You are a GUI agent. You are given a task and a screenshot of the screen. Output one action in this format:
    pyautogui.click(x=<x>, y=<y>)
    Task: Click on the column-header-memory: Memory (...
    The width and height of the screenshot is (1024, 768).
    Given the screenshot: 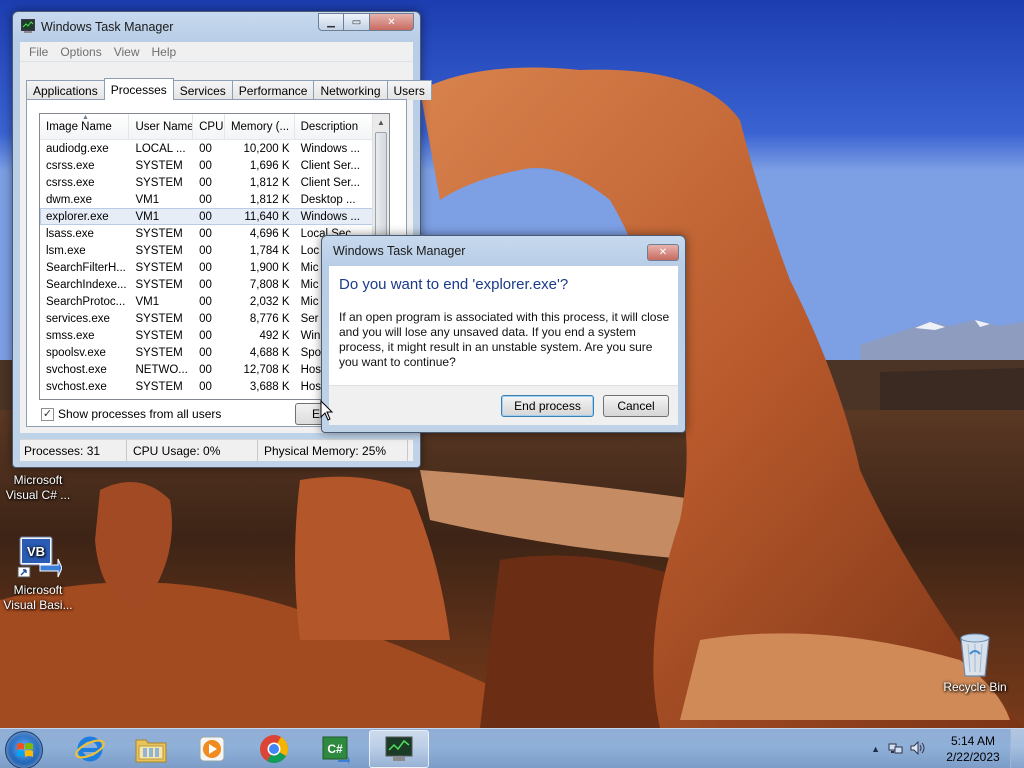 What is the action you would take?
    pyautogui.click(x=260, y=126)
    